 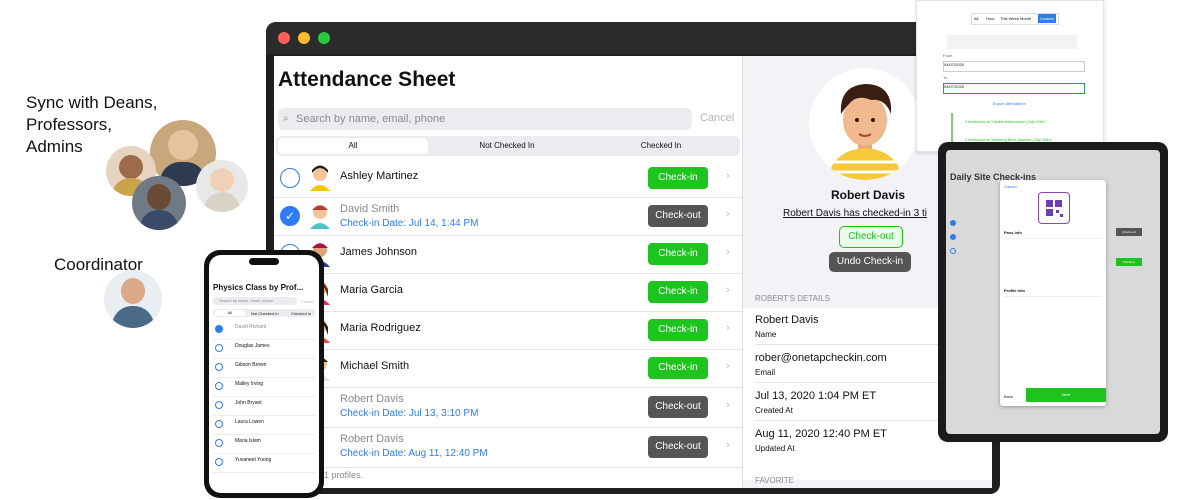 What do you see at coordinates (379, 176) in the screenshot?
I see `person-name: Ashley Martinez` at bounding box center [379, 176].